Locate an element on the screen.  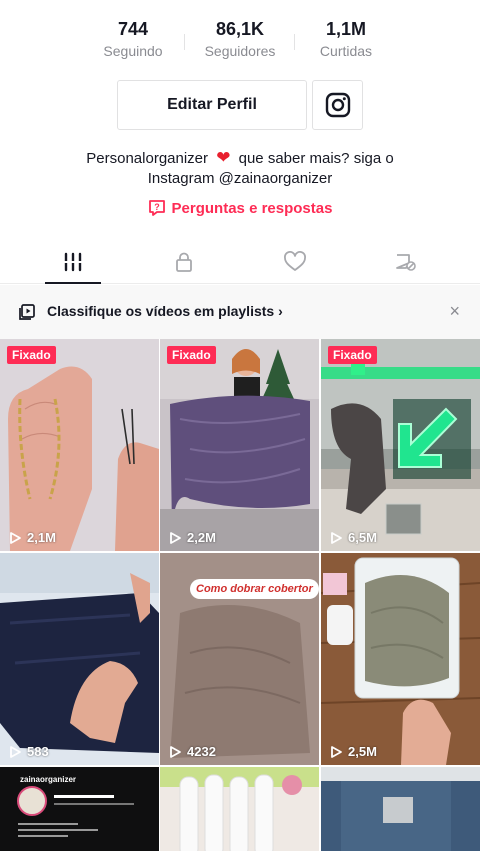
video-thumbnail: Fixado 2,2M is located at coordinates (239, 445).